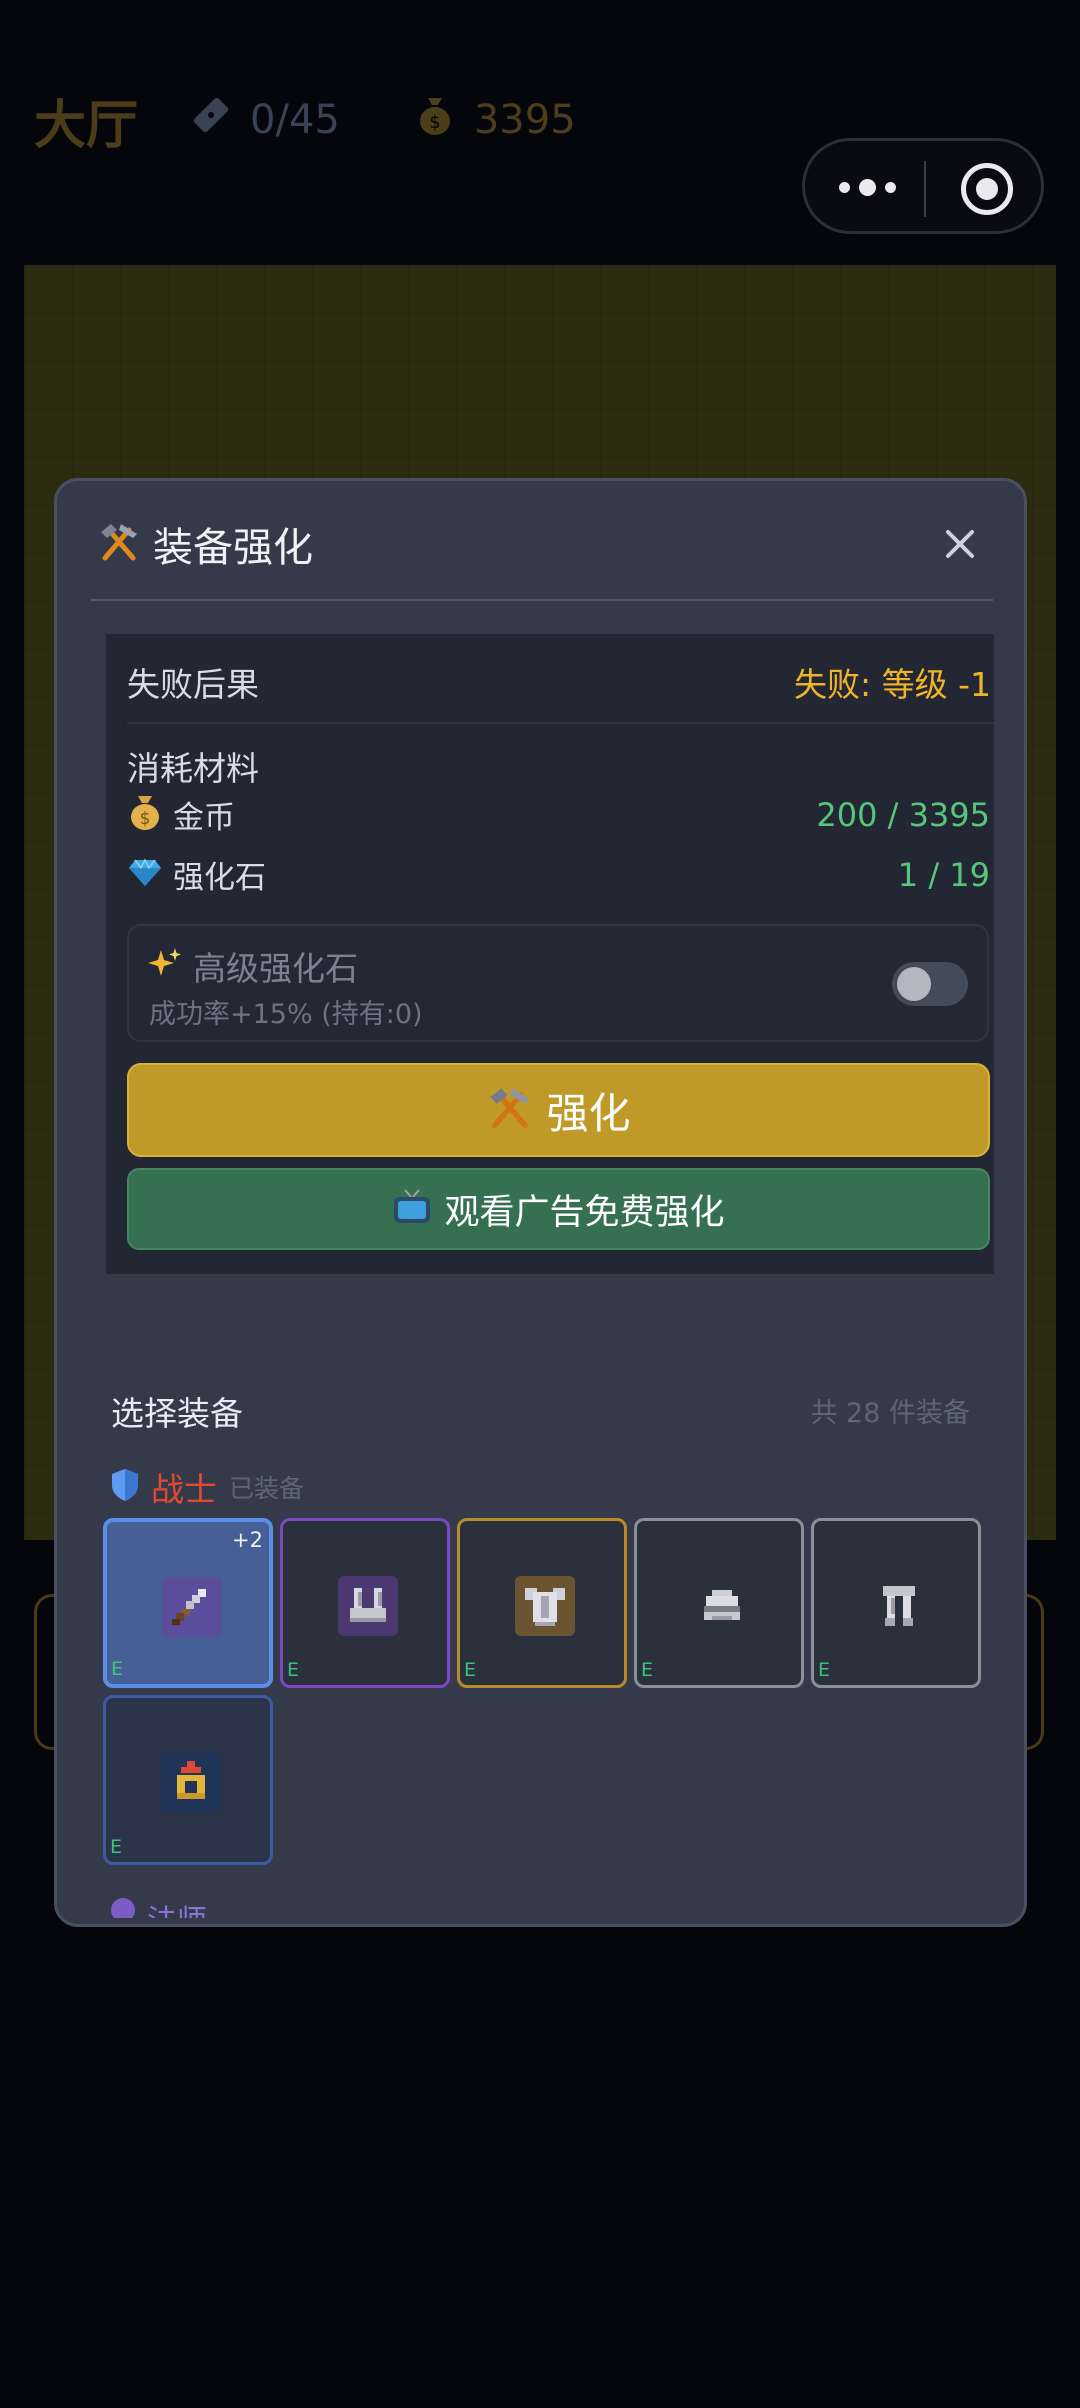 The width and height of the screenshot is (1080, 2408). I want to click on class-header-warrior: 战士 已装备, so click(206, 1487).